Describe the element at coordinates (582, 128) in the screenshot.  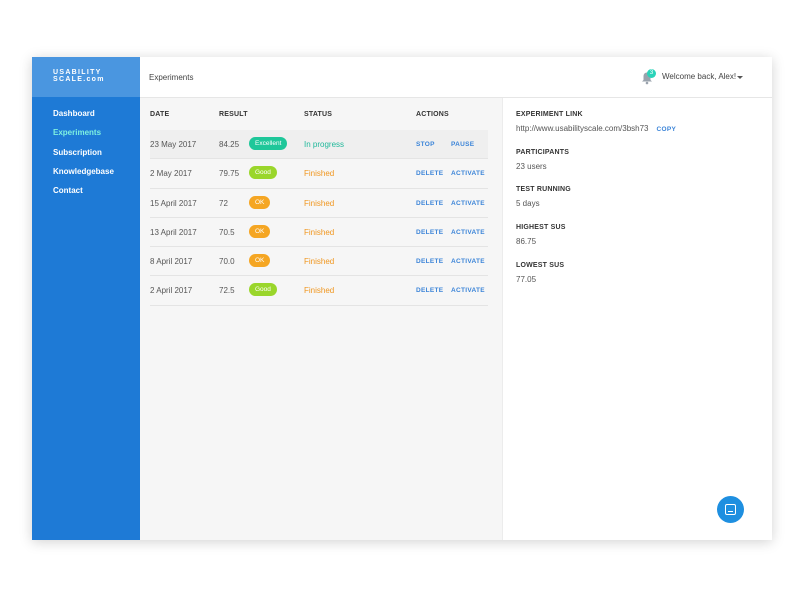
I see `experiment-link-value: http://www.usabilityscale.com/3bsh73` at that location.